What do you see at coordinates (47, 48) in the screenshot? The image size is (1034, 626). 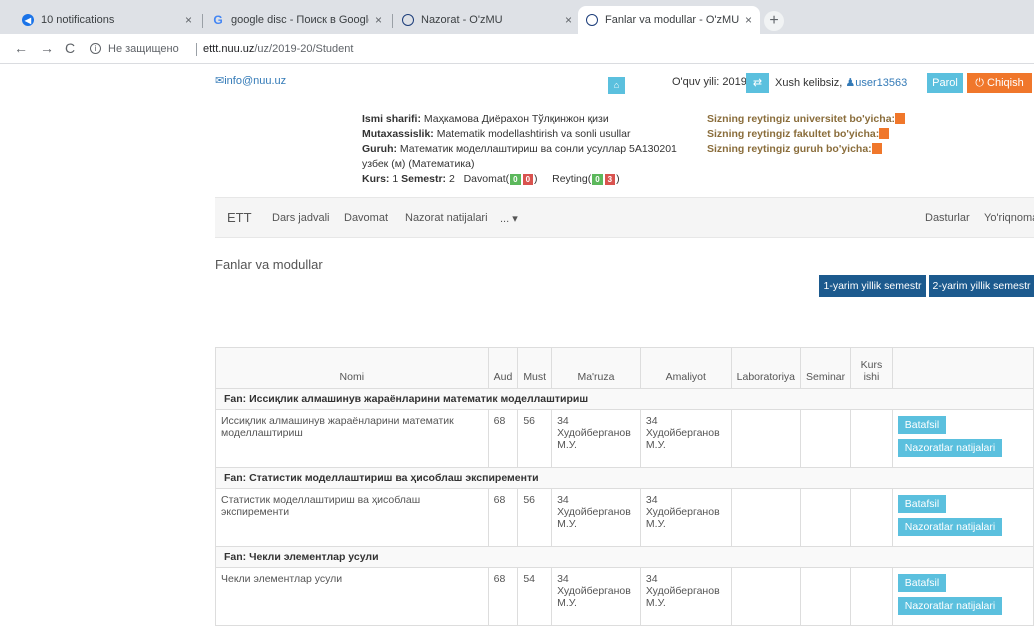 I see `forward-icon: →` at bounding box center [47, 48].